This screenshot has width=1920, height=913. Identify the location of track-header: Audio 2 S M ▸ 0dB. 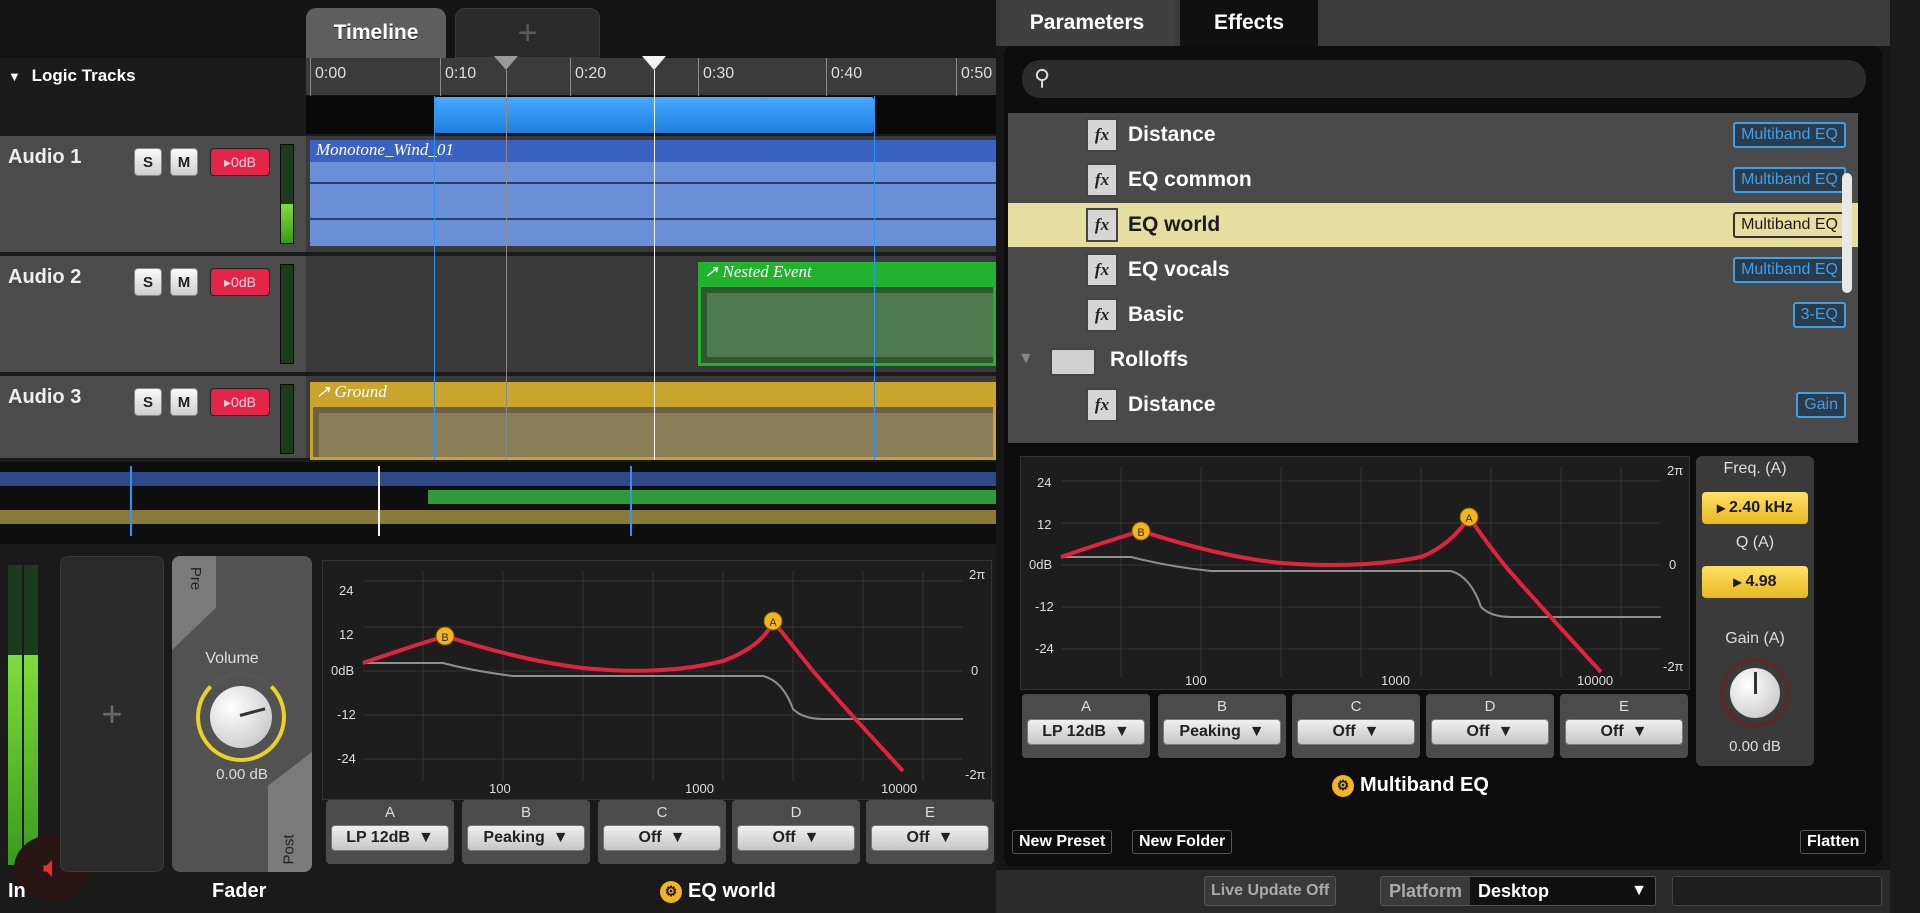
(153, 315).